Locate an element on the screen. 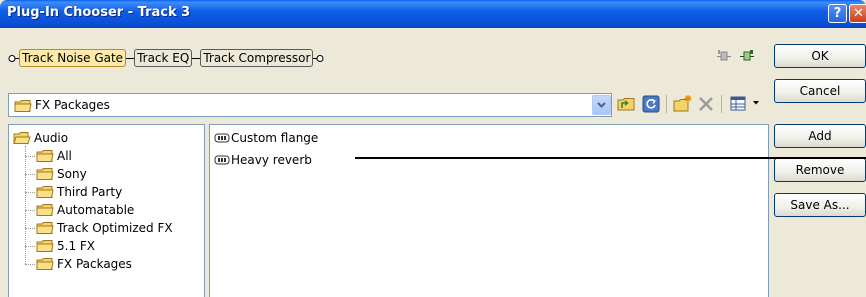 Image resolution: width=866 pixels, height=297 pixels. window-title: Plug-In Chooser - Track 3 is located at coordinates (99, 12).